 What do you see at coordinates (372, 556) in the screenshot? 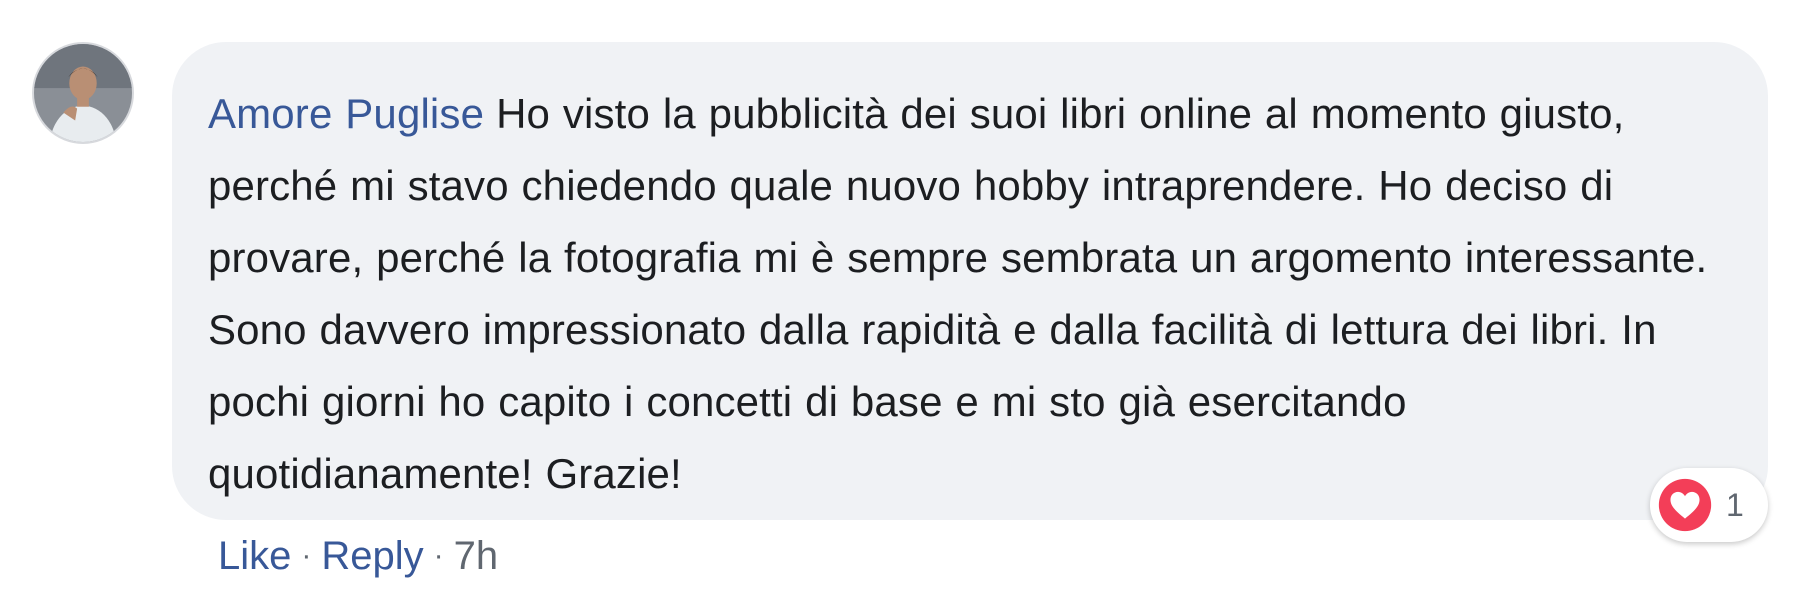
I see `reply-button: Reply` at bounding box center [372, 556].